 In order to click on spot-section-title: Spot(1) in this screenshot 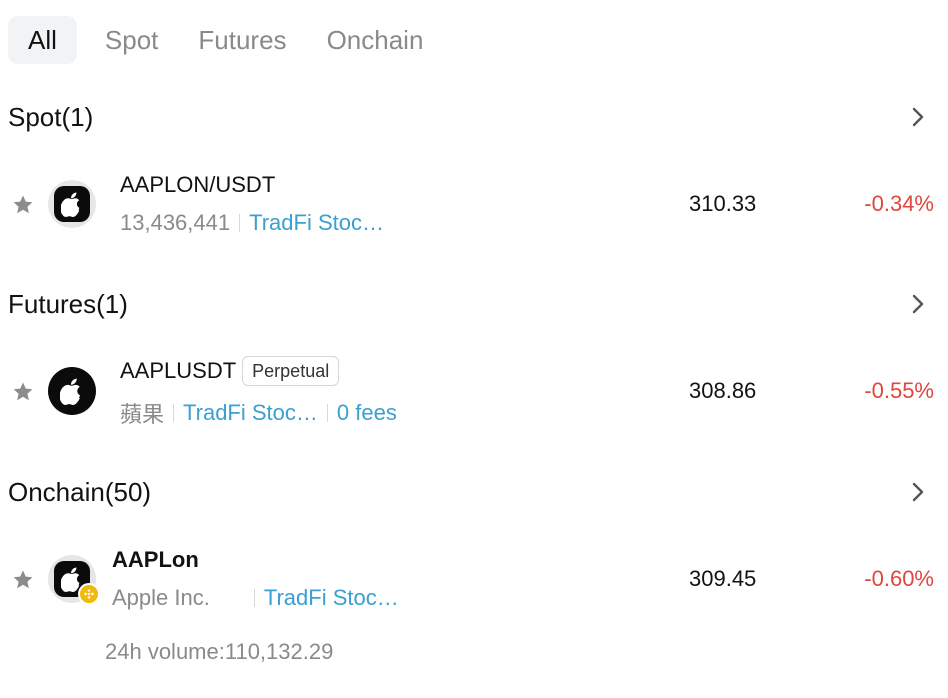, I will do `click(51, 116)`.